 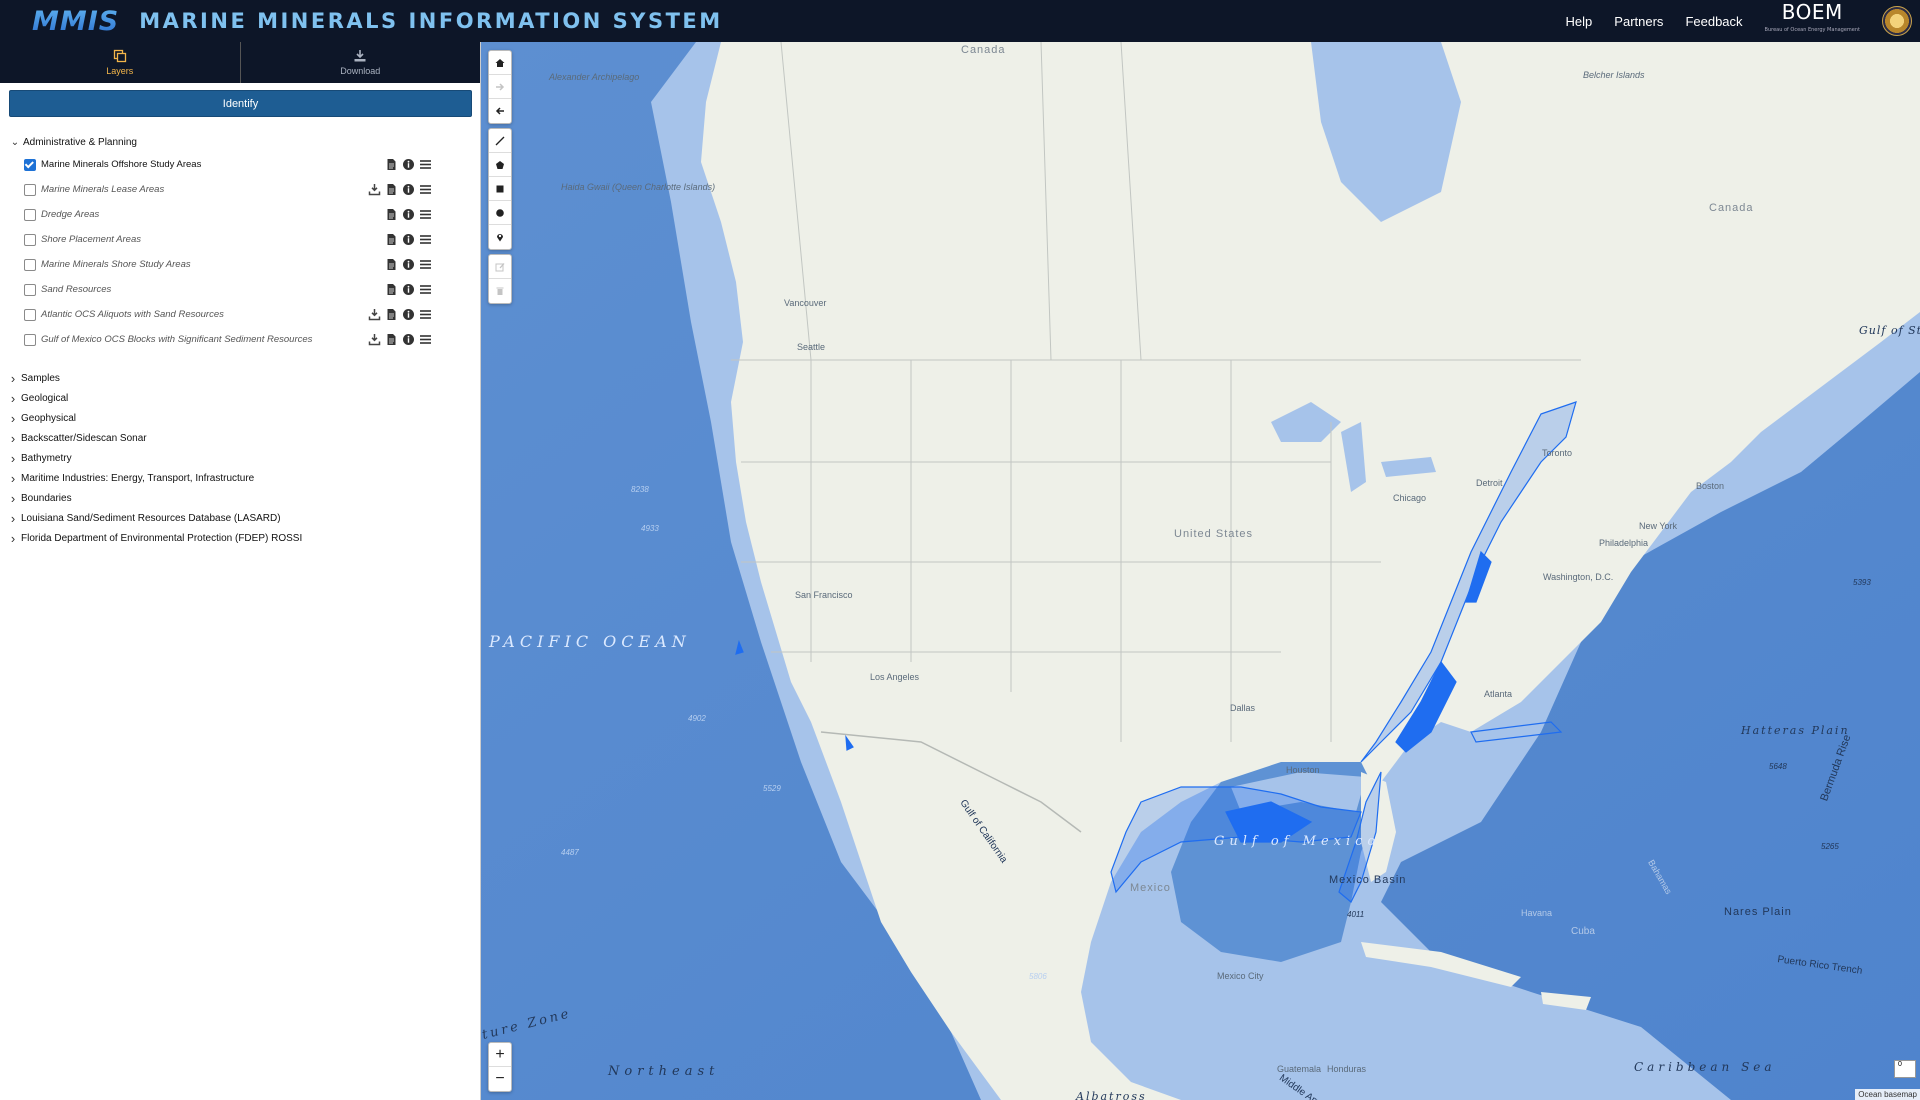 What do you see at coordinates (116, 264) in the screenshot?
I see `layer-label: Marine Minerals Shore Study Areas` at bounding box center [116, 264].